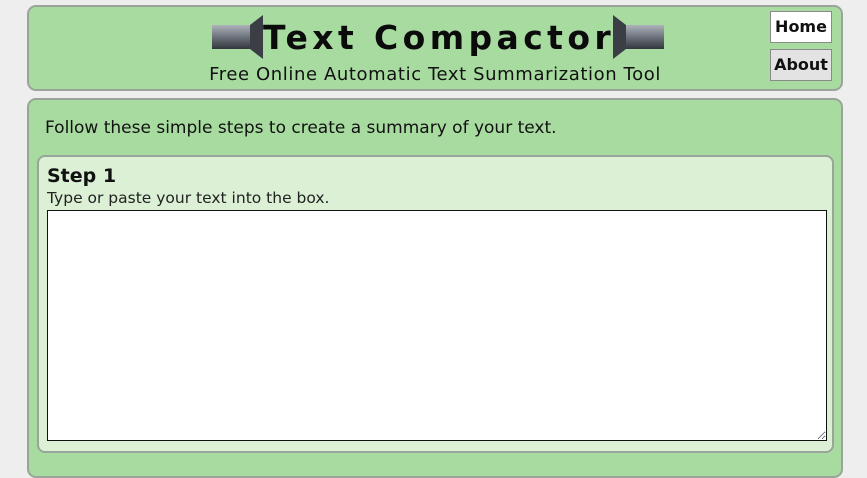 This screenshot has width=867, height=478. What do you see at coordinates (82, 176) in the screenshot?
I see `step-1-title: Step 1` at bounding box center [82, 176].